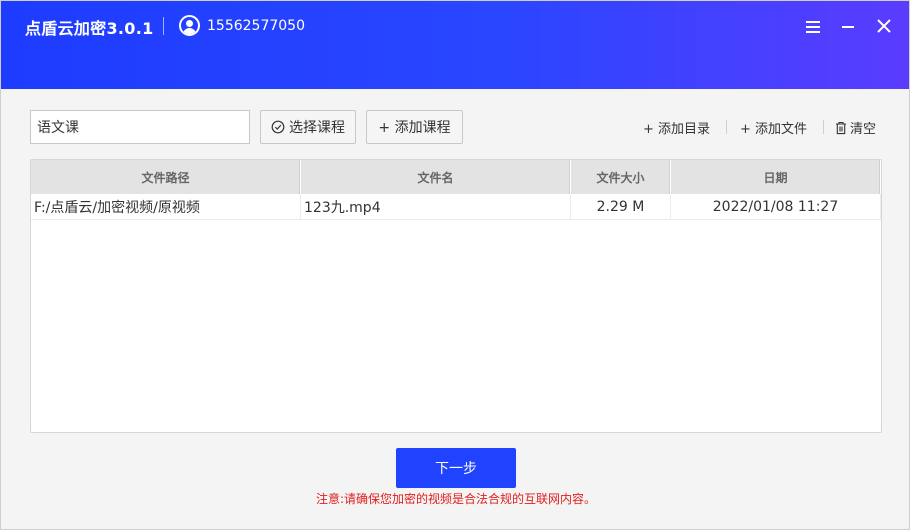 Image resolution: width=910 pixels, height=530 pixels. I want to click on add-file-label: + 添加文件, so click(774, 129).